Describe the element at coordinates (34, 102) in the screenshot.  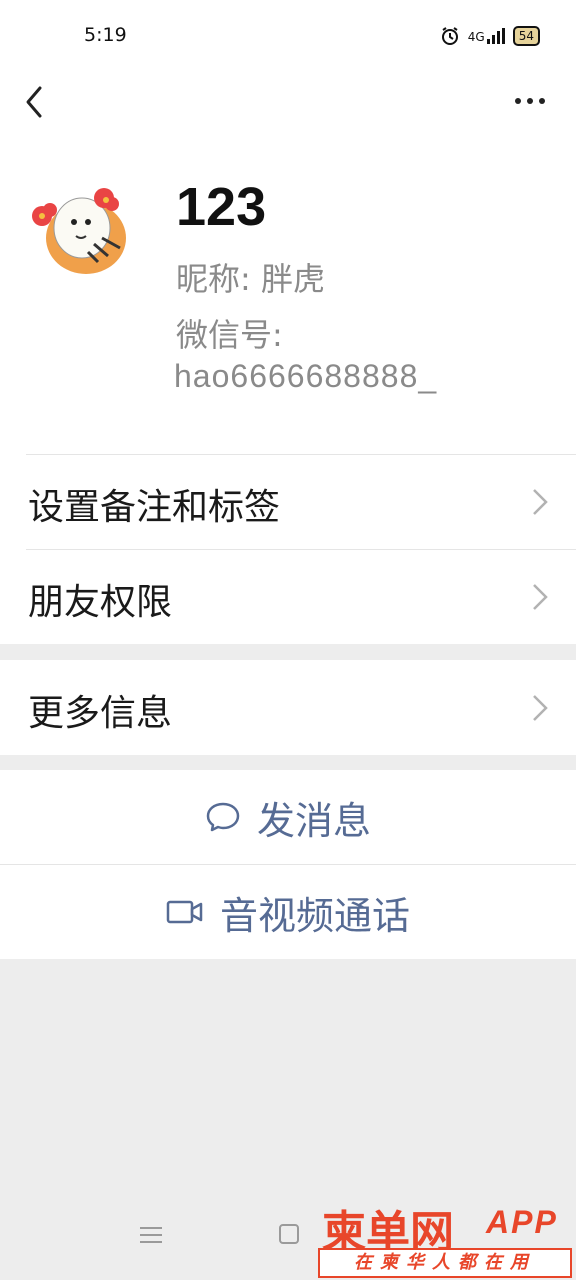
I see `chevron-left-icon` at that location.